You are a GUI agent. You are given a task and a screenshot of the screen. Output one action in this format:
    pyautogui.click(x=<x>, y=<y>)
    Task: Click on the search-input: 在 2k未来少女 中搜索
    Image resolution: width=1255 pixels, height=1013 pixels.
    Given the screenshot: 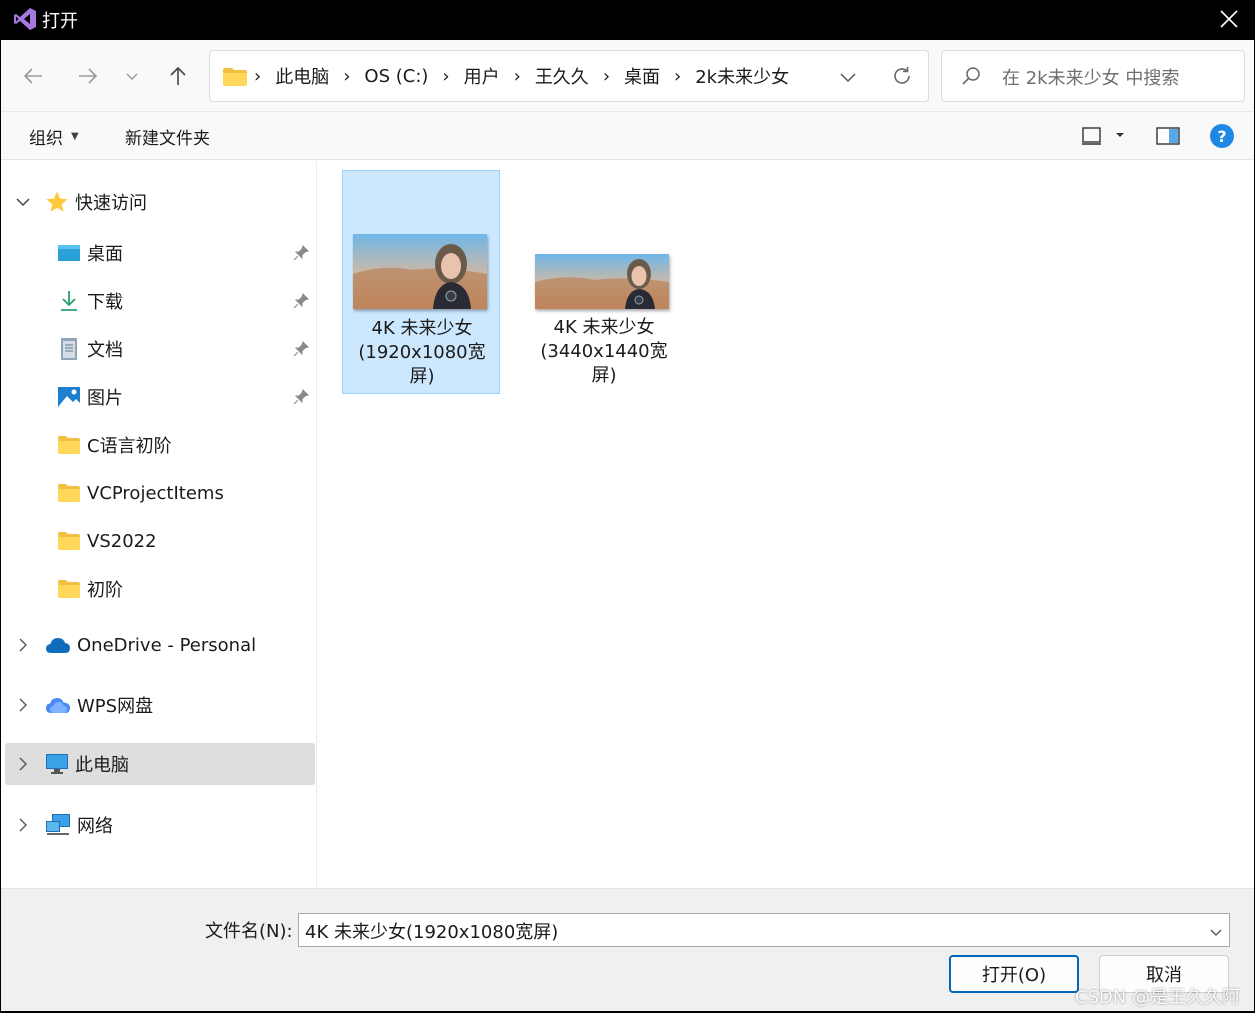 What is the action you would take?
    pyautogui.click(x=1093, y=76)
    